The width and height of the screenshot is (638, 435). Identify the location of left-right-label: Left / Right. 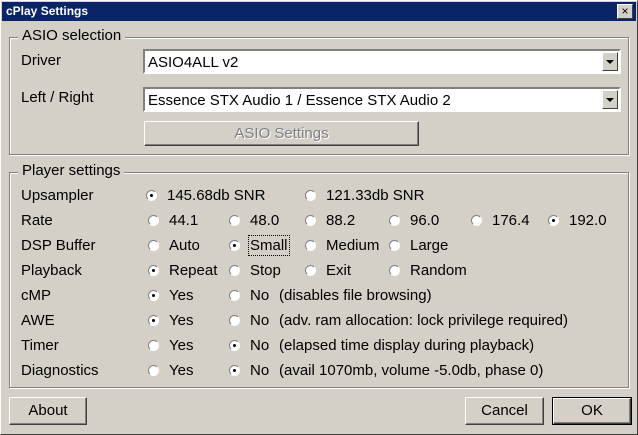
(57, 97).